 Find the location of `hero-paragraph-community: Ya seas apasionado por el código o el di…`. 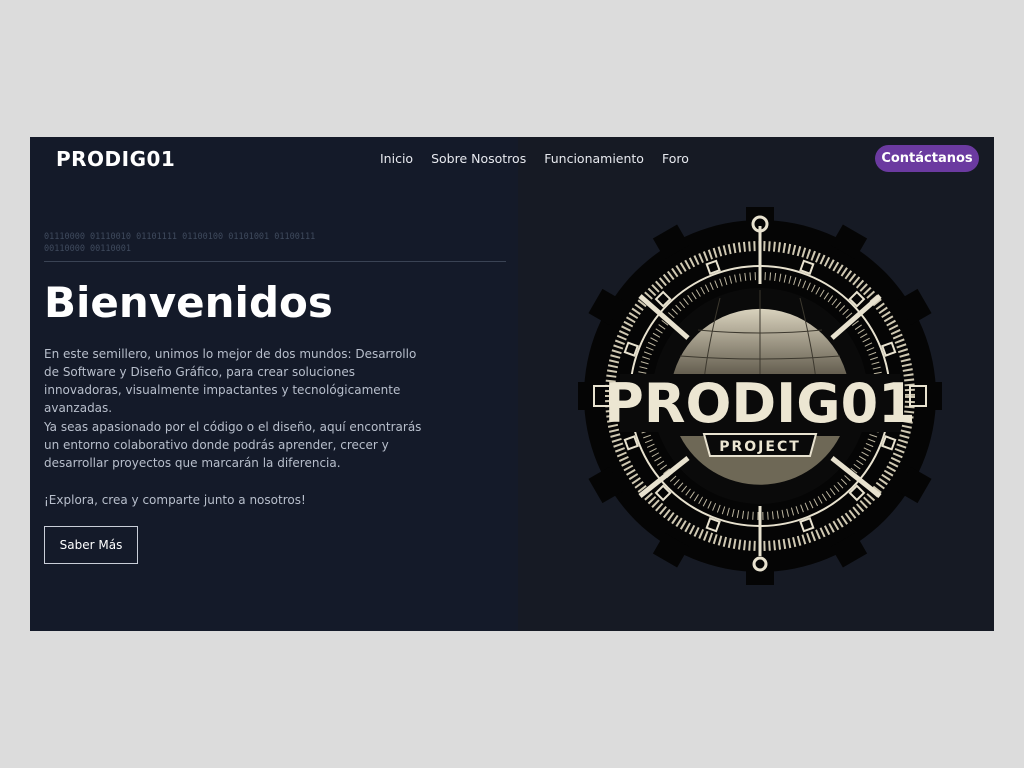

hero-paragraph-community: Ya seas apasionado por el código o el di… is located at coordinates (233, 445).